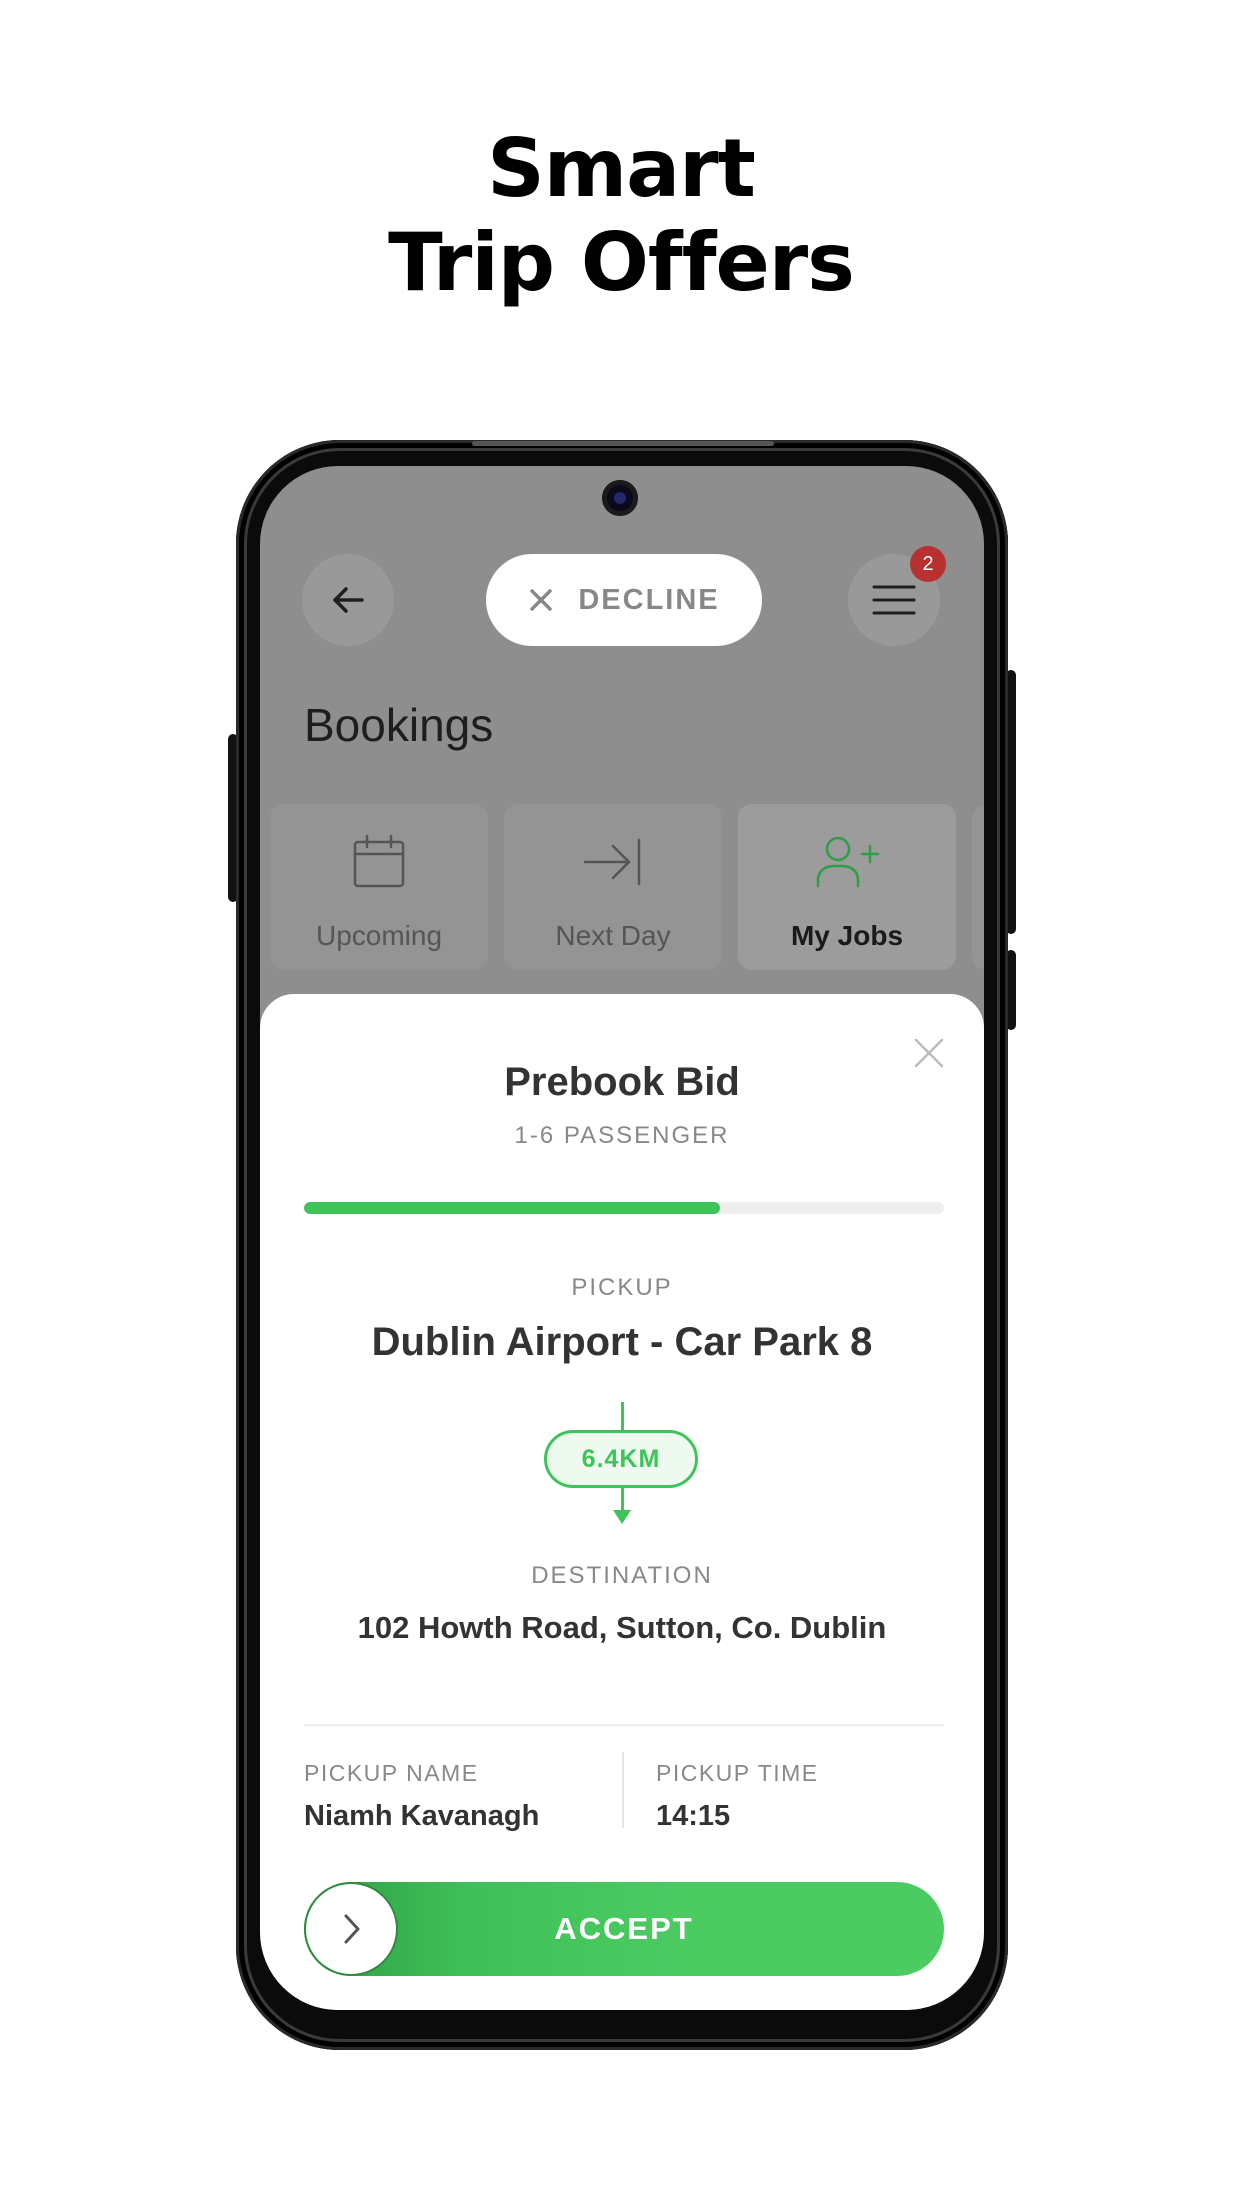  What do you see at coordinates (737, 1773) in the screenshot?
I see `pickup-time-caption: PICKUP TIME` at bounding box center [737, 1773].